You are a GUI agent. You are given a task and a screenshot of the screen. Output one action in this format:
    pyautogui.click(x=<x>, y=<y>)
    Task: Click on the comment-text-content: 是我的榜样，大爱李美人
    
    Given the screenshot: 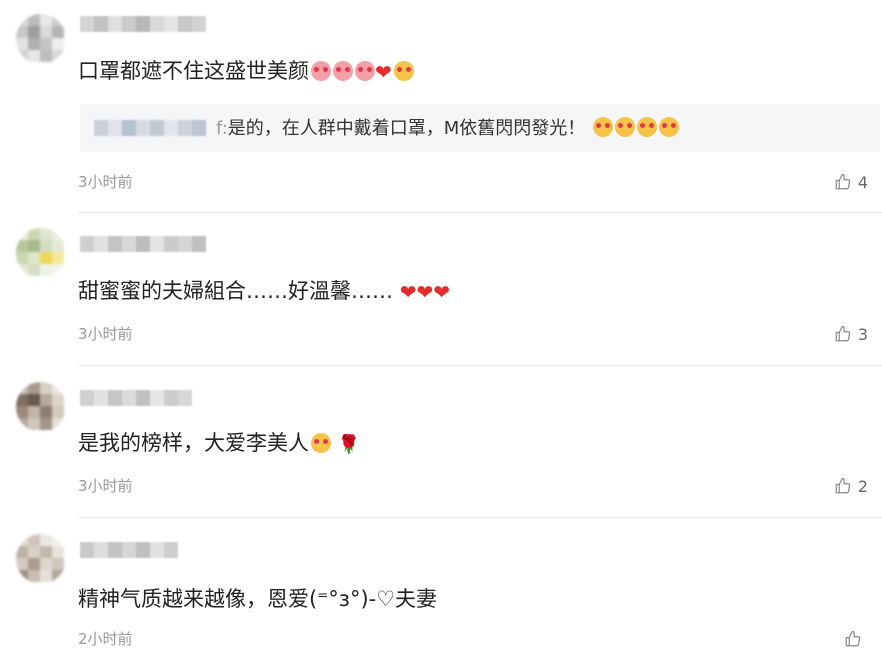 What is the action you would take?
    pyautogui.click(x=193, y=443)
    